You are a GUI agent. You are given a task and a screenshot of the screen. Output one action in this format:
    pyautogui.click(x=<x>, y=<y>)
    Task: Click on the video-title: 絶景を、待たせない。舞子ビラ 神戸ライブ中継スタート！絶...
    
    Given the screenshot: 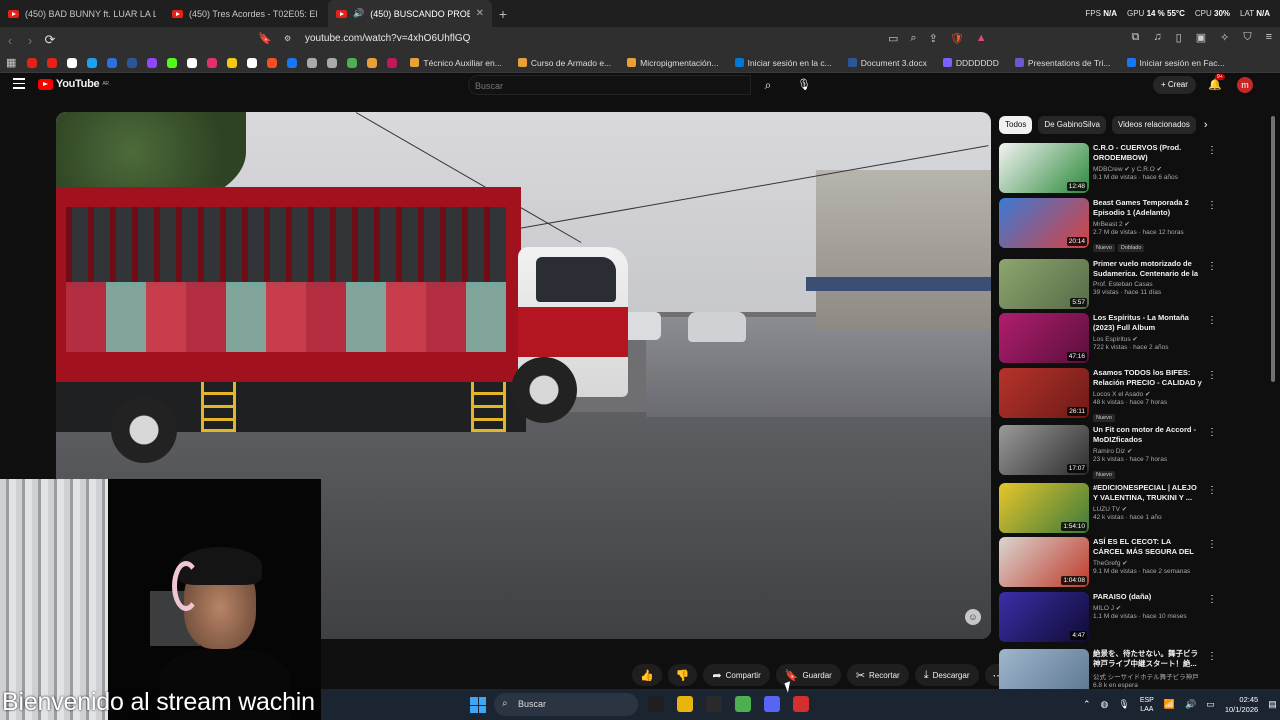 What is the action you would take?
    pyautogui.click(x=1148, y=659)
    